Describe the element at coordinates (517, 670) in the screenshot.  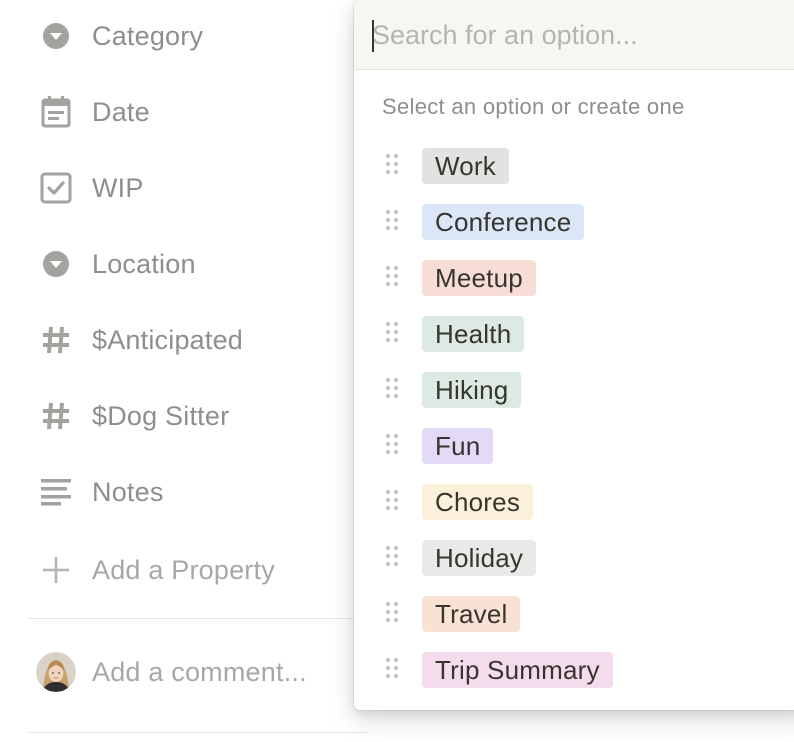
I see `option-tag: Trip Summary` at that location.